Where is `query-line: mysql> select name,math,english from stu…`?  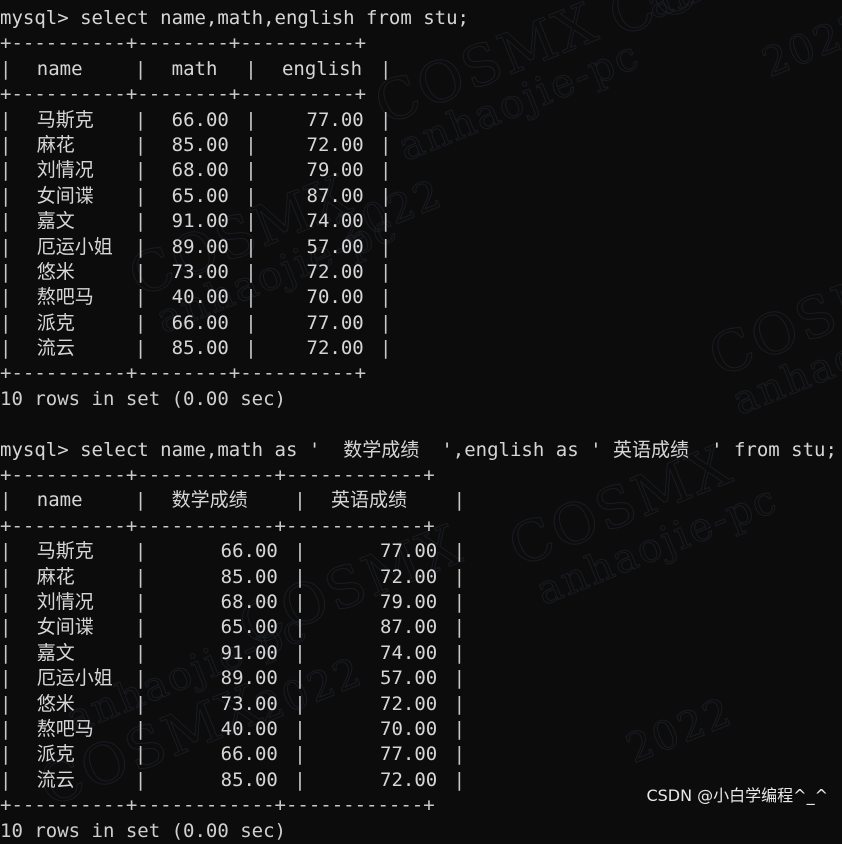
query-line: mysql> select name,math,english from stu… is located at coordinates (421, 18).